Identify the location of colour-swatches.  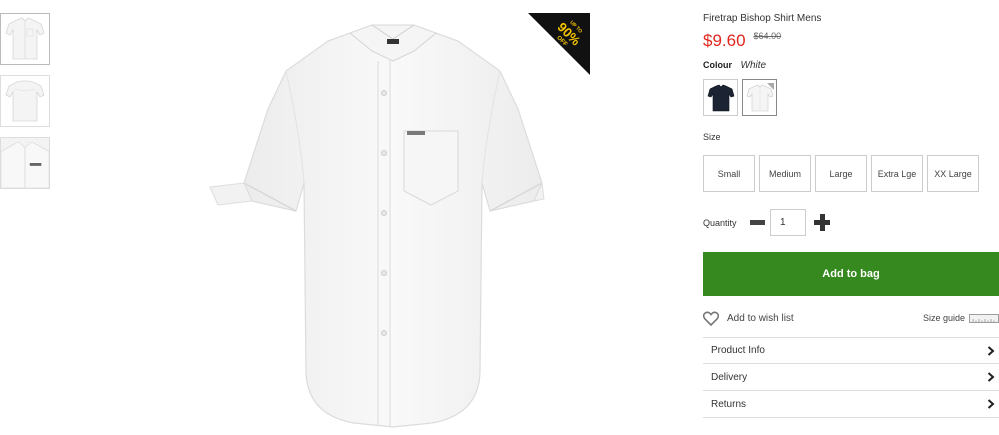
(740, 97).